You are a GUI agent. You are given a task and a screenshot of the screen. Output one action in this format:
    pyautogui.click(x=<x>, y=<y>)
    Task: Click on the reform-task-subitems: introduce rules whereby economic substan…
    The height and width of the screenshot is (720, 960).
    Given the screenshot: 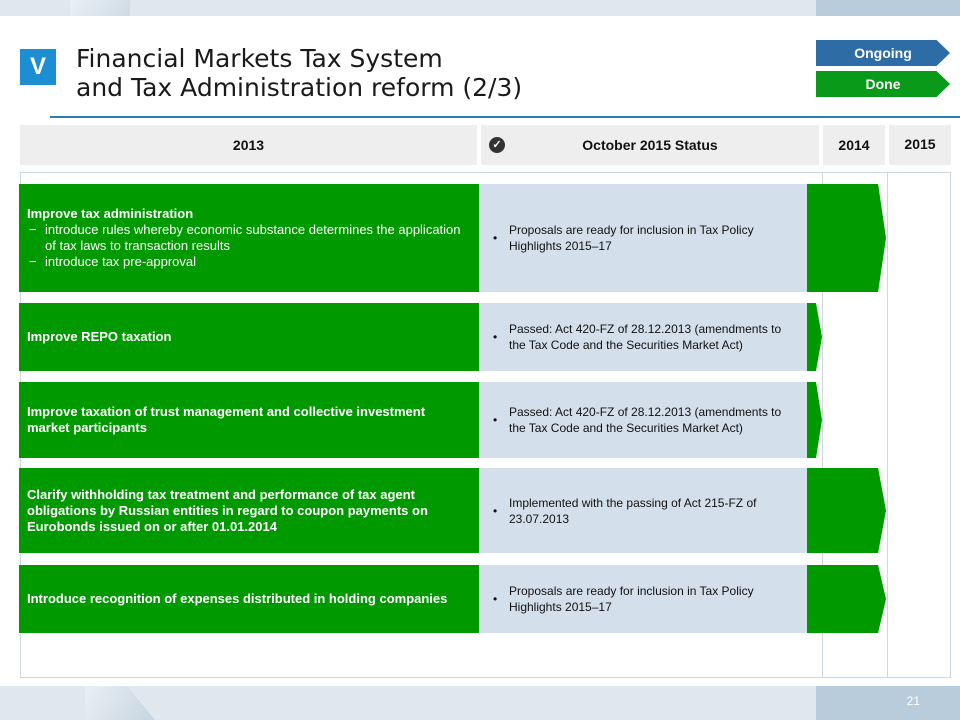 What is the action you would take?
    pyautogui.click(x=247, y=246)
    